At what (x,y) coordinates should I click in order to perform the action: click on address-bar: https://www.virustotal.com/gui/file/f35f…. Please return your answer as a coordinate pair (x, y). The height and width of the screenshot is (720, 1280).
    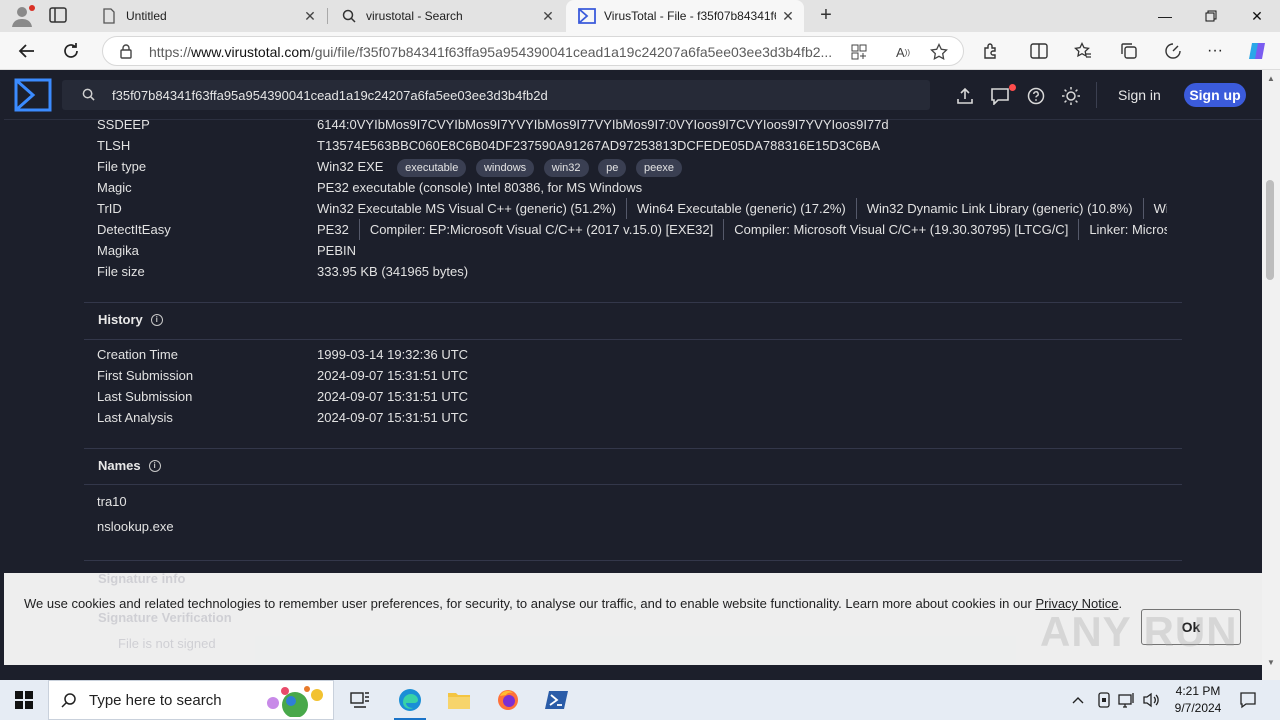
    Looking at the image, I should click on (640, 51).